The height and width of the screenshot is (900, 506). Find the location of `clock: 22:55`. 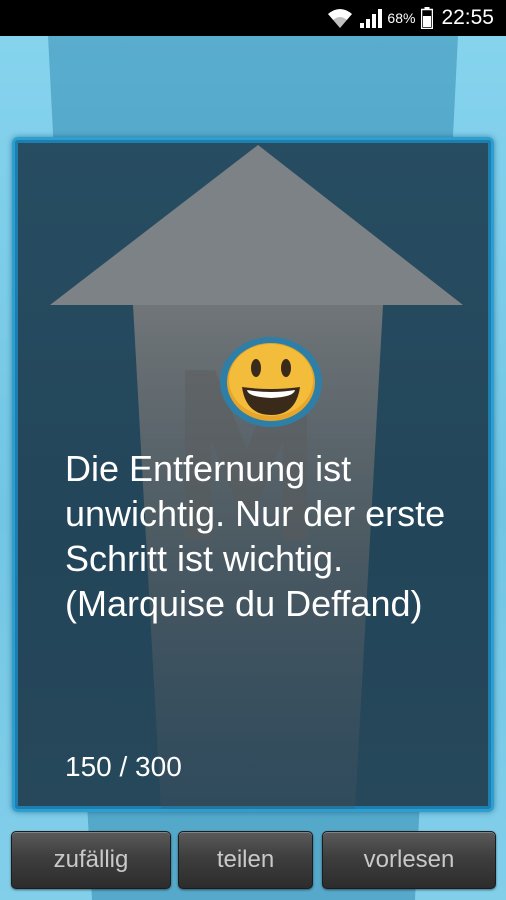

clock: 22:55 is located at coordinates (467, 17).